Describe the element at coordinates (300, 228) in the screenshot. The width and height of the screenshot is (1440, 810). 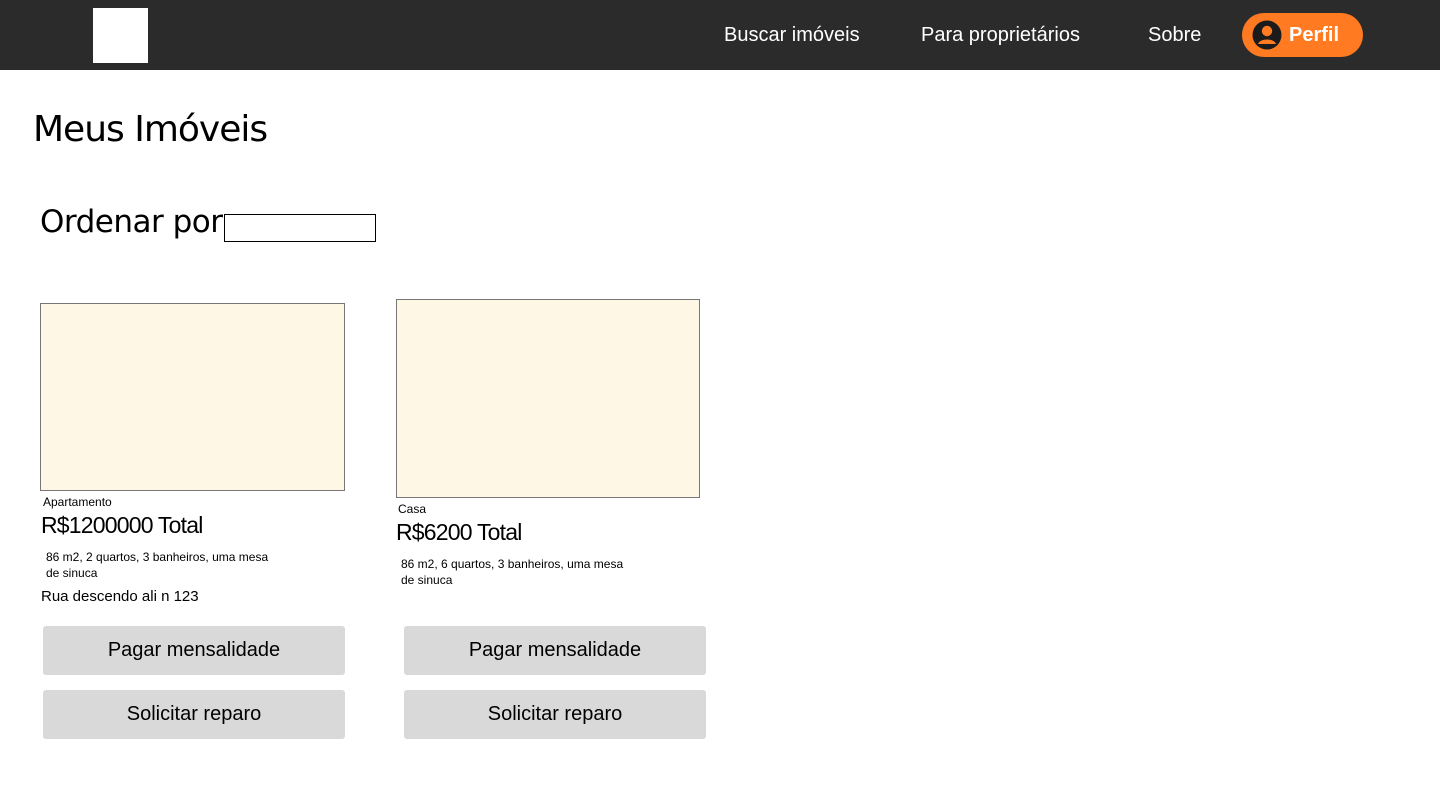
I see `sort-select` at that location.